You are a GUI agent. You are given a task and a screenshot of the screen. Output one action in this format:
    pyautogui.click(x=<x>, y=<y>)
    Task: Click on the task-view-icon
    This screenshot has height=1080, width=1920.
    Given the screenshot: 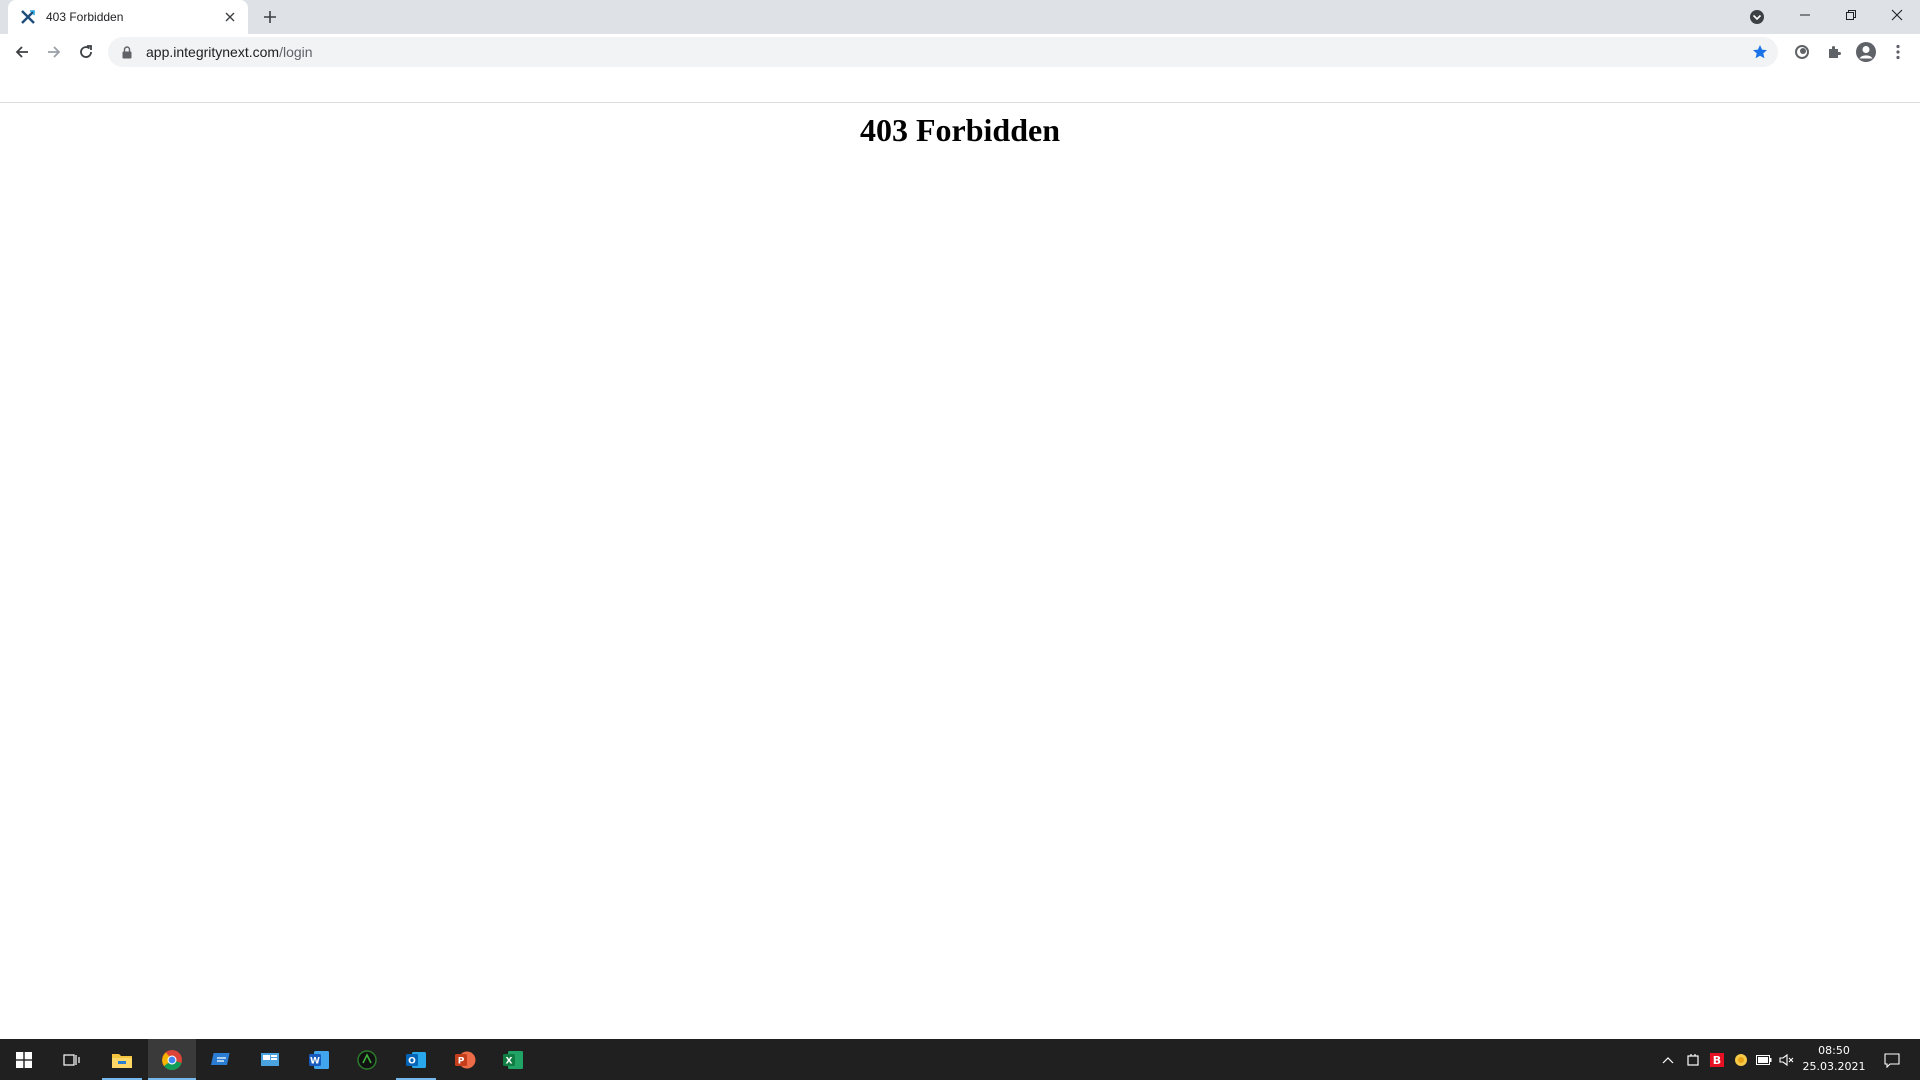 What is the action you would take?
    pyautogui.click(x=72, y=1059)
    